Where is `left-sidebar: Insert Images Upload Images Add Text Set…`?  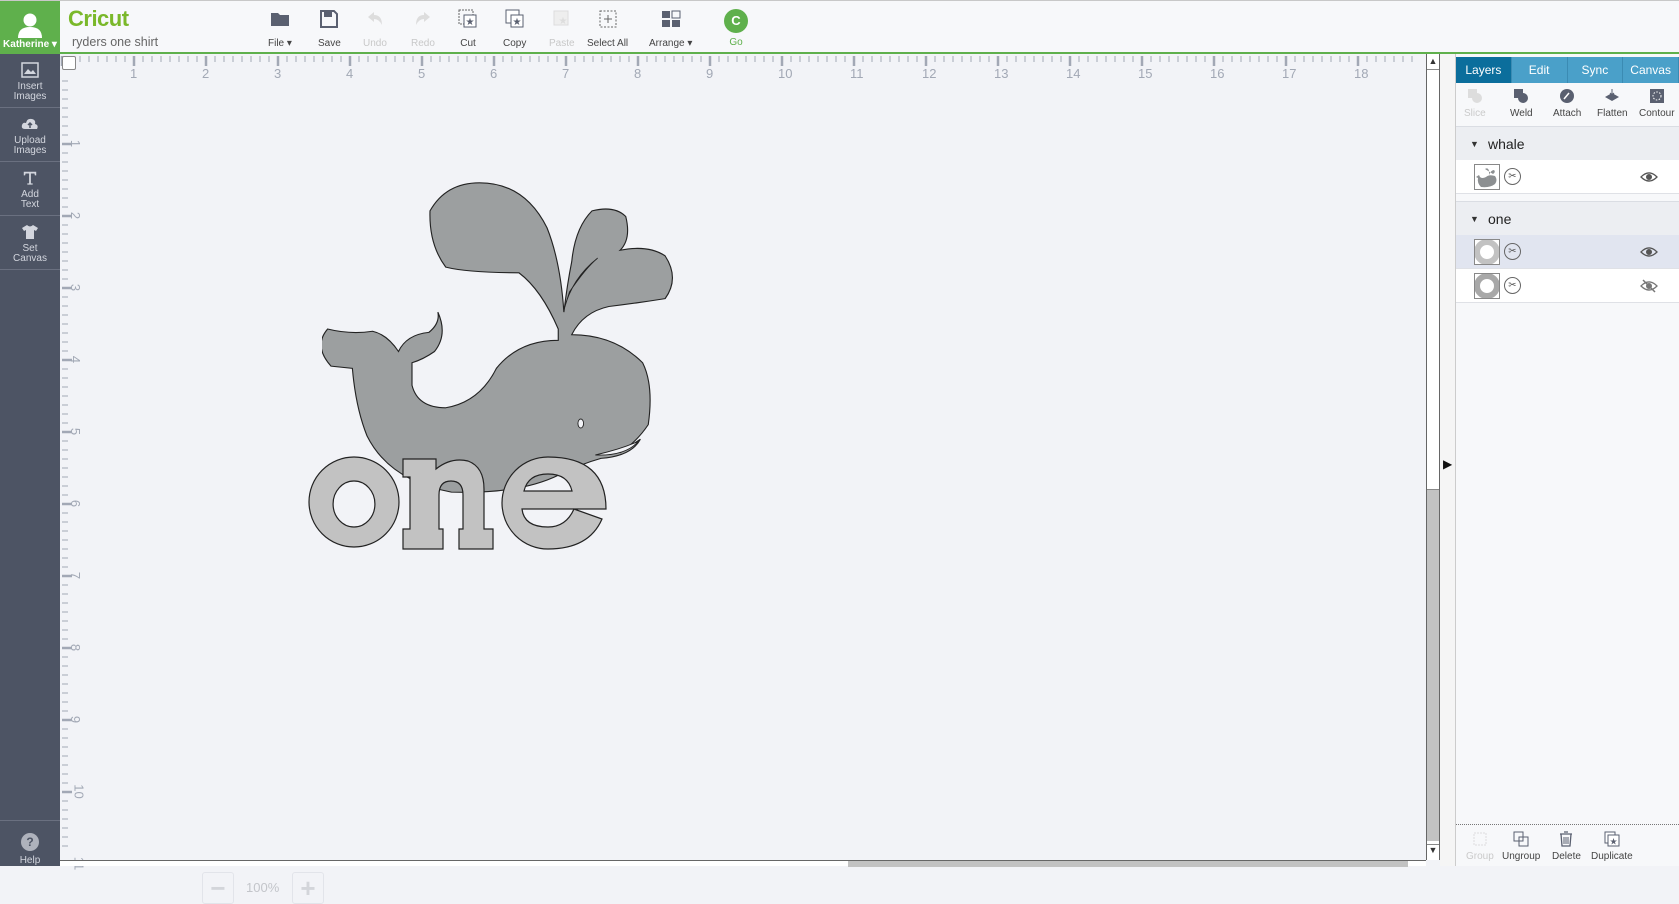 left-sidebar: Insert Images Upload Images Add Text Set… is located at coordinates (30, 460).